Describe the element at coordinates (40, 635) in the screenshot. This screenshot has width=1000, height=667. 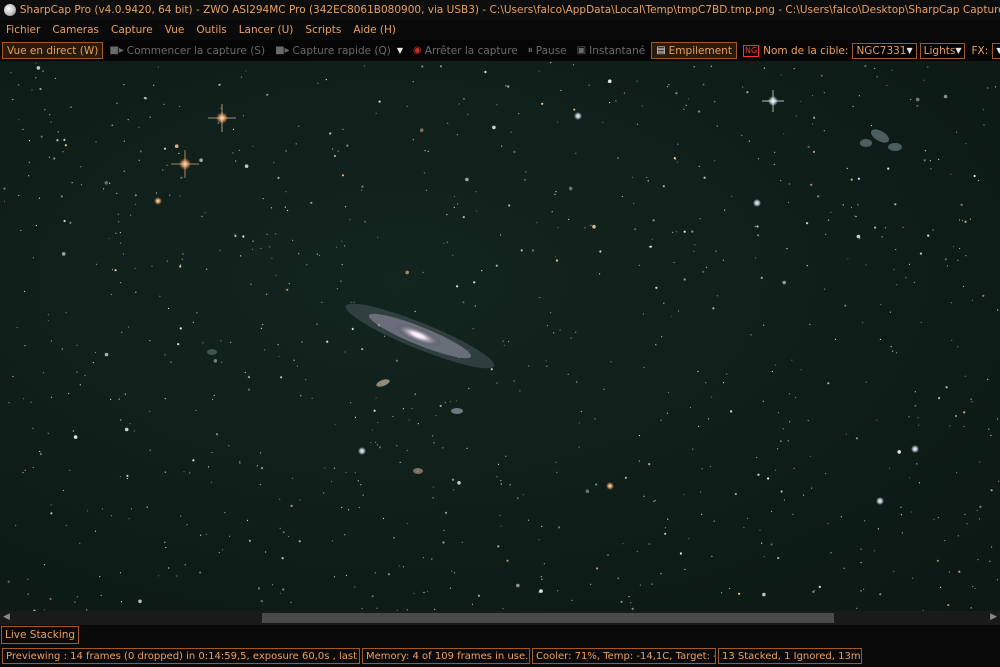
I see `tab-live-stacking: Live Stacking` at that location.